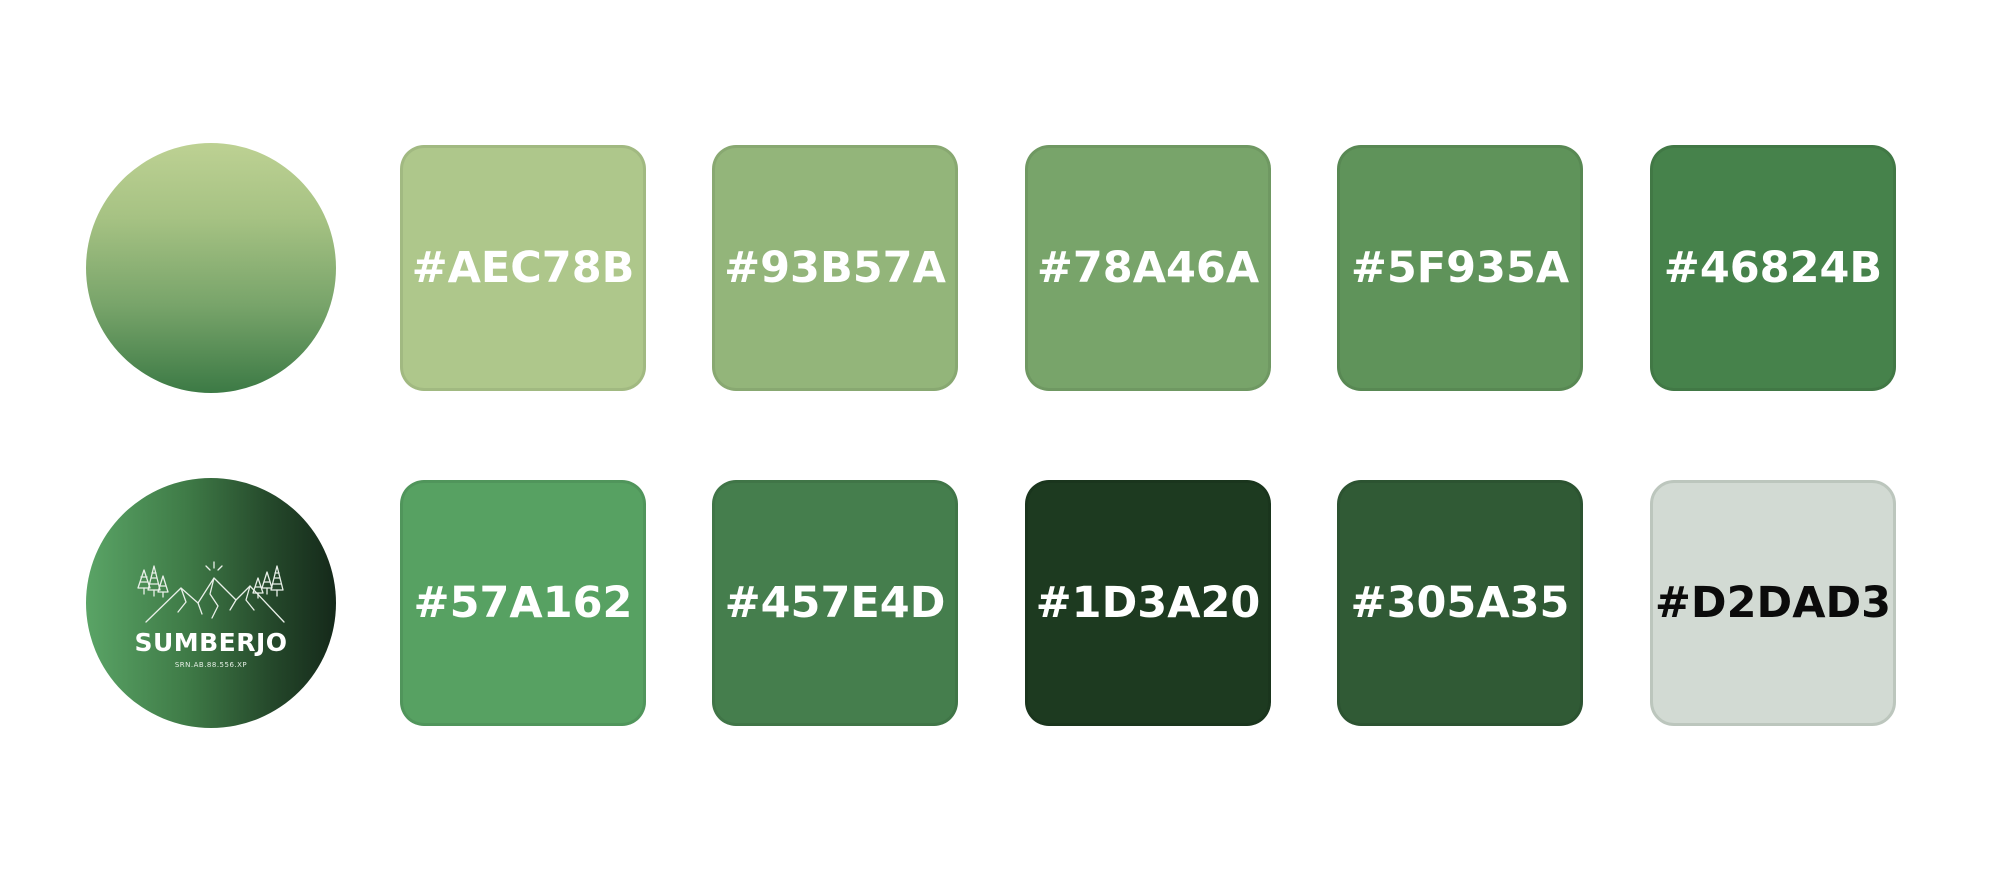 The image size is (2000, 889). I want to click on swatch-hex-label: #AEC78B, so click(523, 268).